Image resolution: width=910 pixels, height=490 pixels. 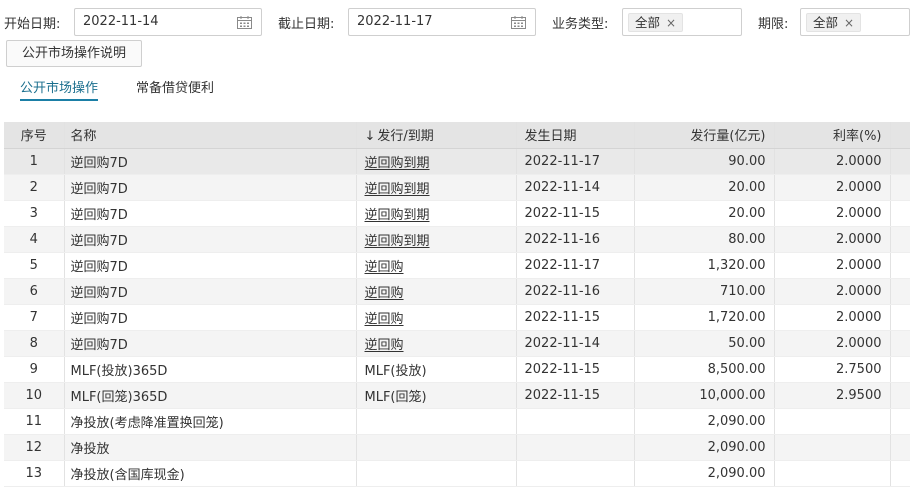 I want to click on row-volume: 710.00, so click(x=704, y=291).